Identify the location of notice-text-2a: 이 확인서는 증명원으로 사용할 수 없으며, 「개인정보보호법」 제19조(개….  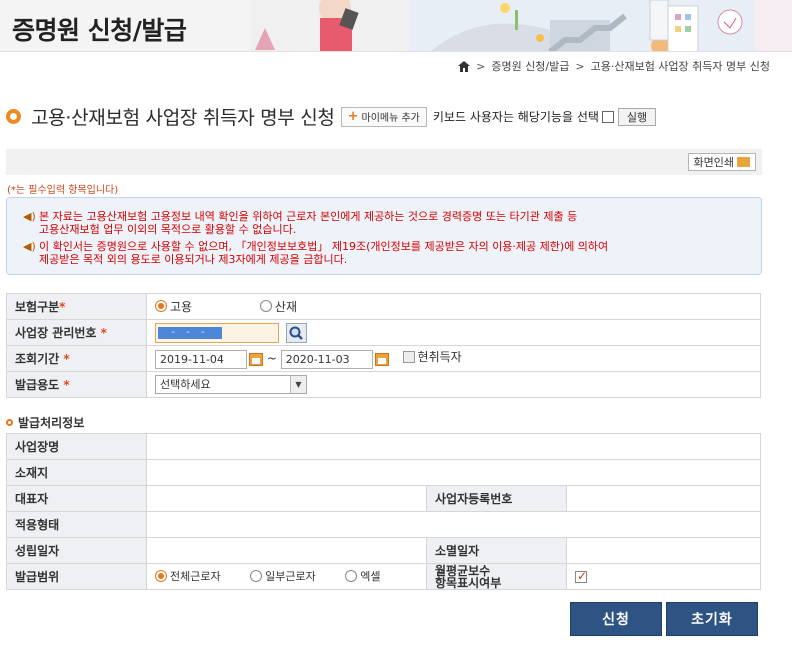
(324, 246).